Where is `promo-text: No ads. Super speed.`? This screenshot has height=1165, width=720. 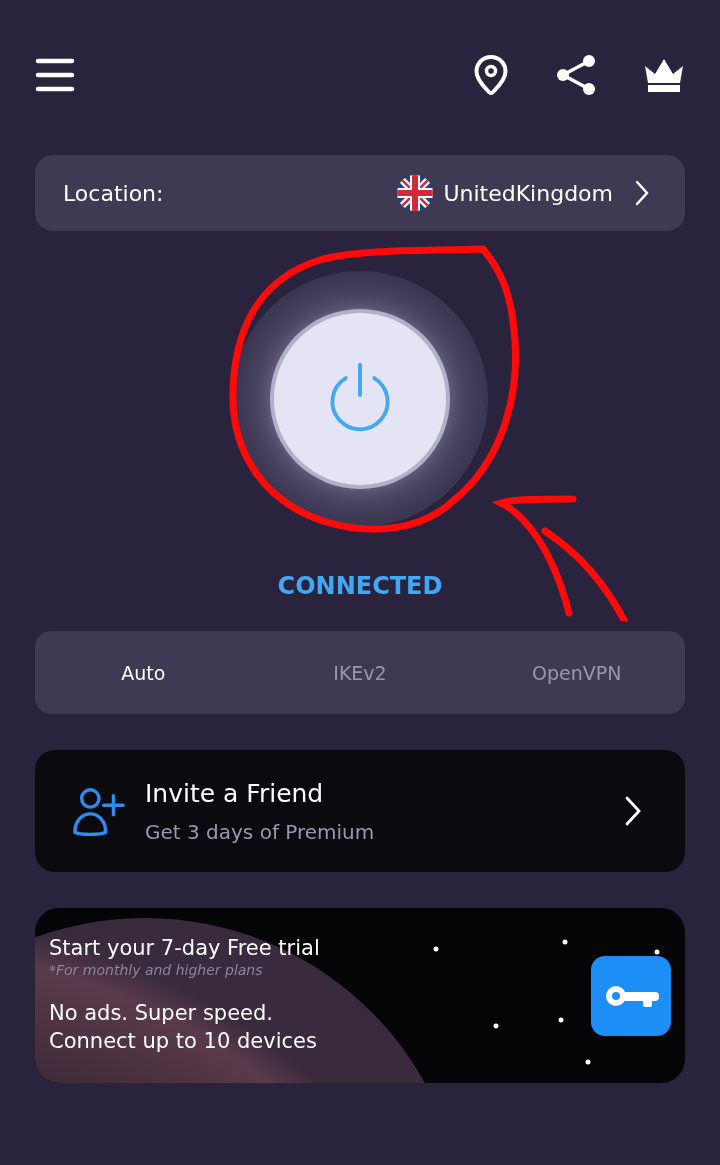 promo-text: No ads. Super speed. is located at coordinates (162, 1014).